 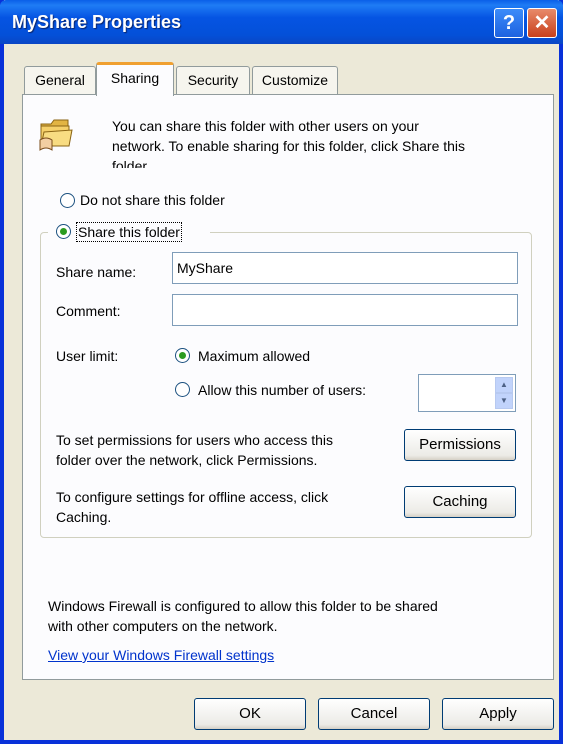 What do you see at coordinates (182, 355) in the screenshot?
I see `maximum-allowed-radio` at bounding box center [182, 355].